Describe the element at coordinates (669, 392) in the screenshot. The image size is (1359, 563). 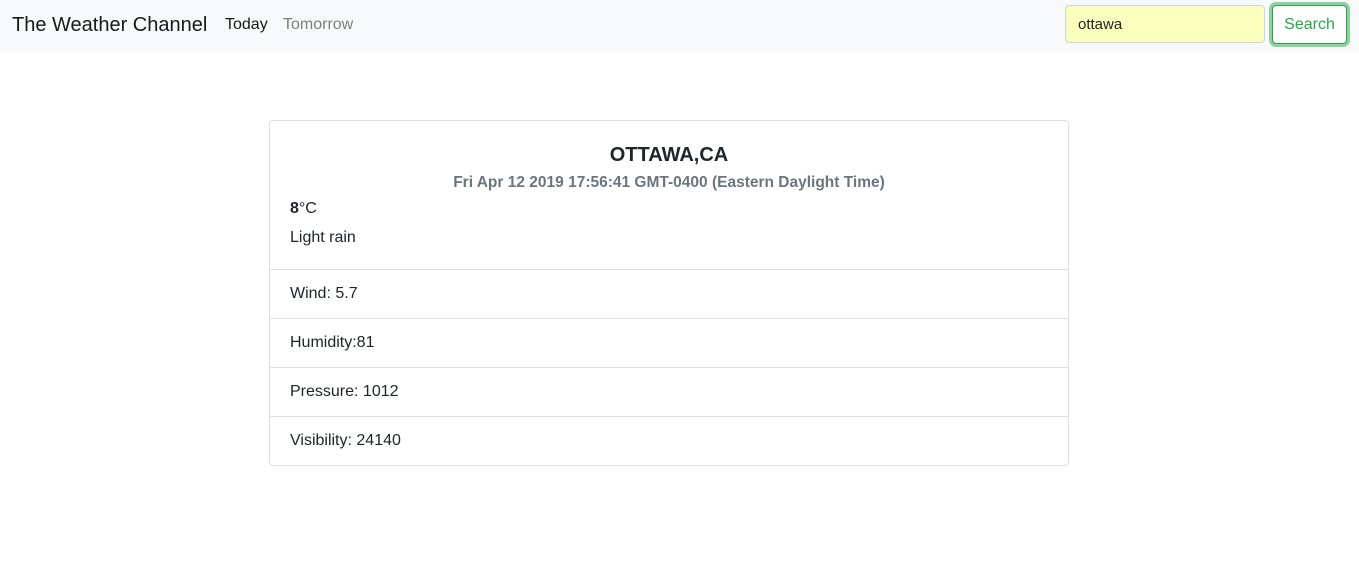
I see `pressure-item: Pressure: 1012` at that location.